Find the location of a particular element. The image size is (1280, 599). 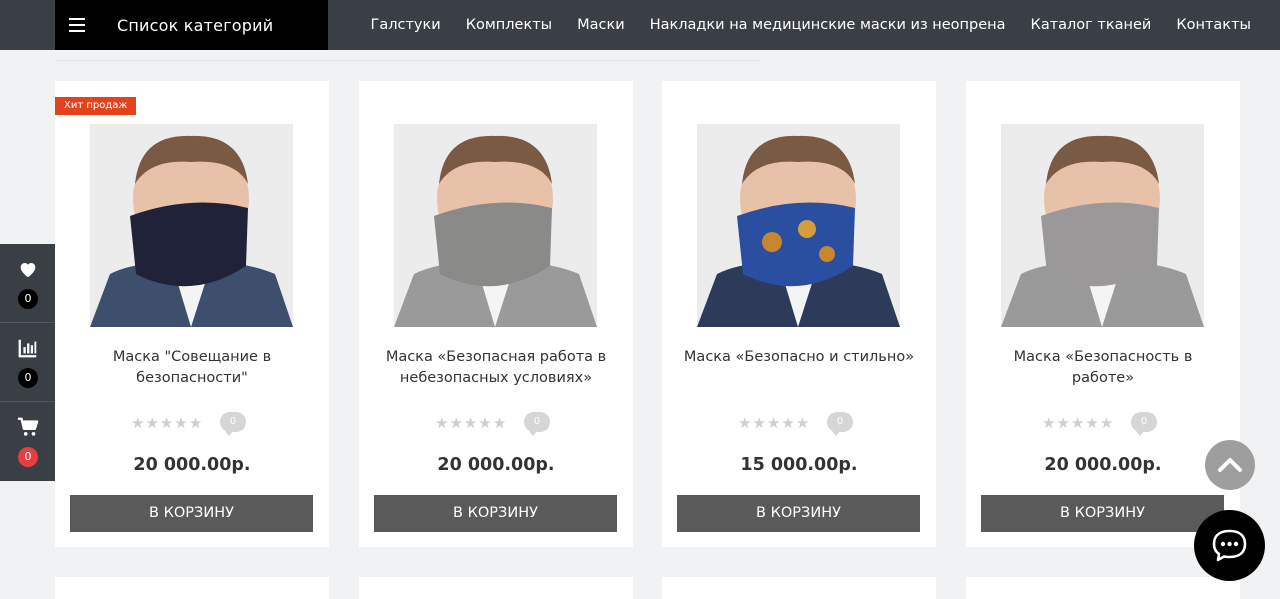

cart-count: 0 is located at coordinates (28, 457).